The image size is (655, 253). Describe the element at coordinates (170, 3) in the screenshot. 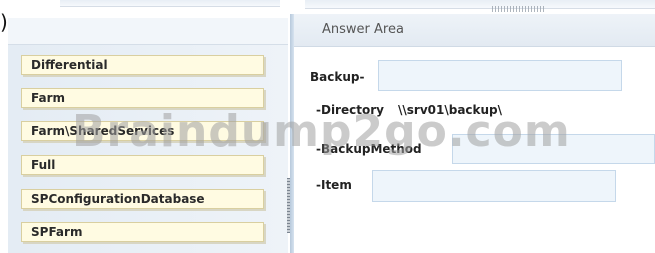

I see `top-strip-left` at that location.